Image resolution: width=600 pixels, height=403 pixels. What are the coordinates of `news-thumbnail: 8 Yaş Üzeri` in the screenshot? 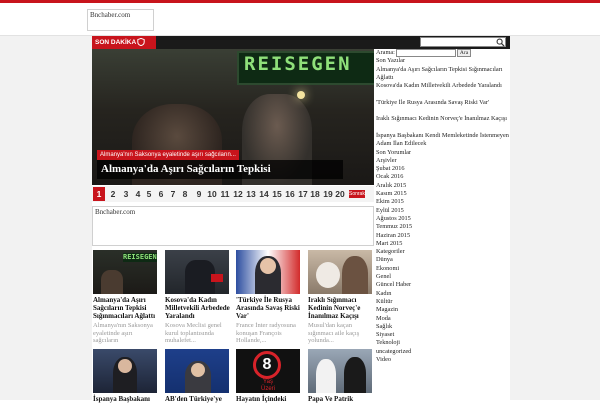 It's located at (268, 371).